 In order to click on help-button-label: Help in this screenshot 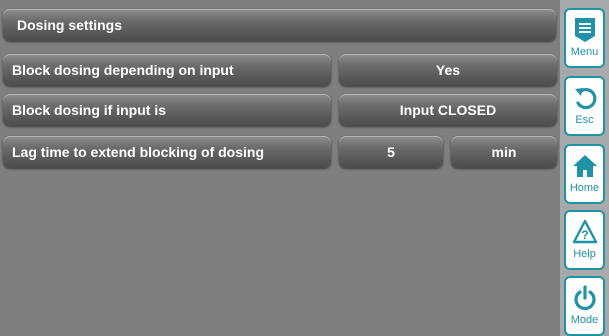, I will do `click(584, 254)`.